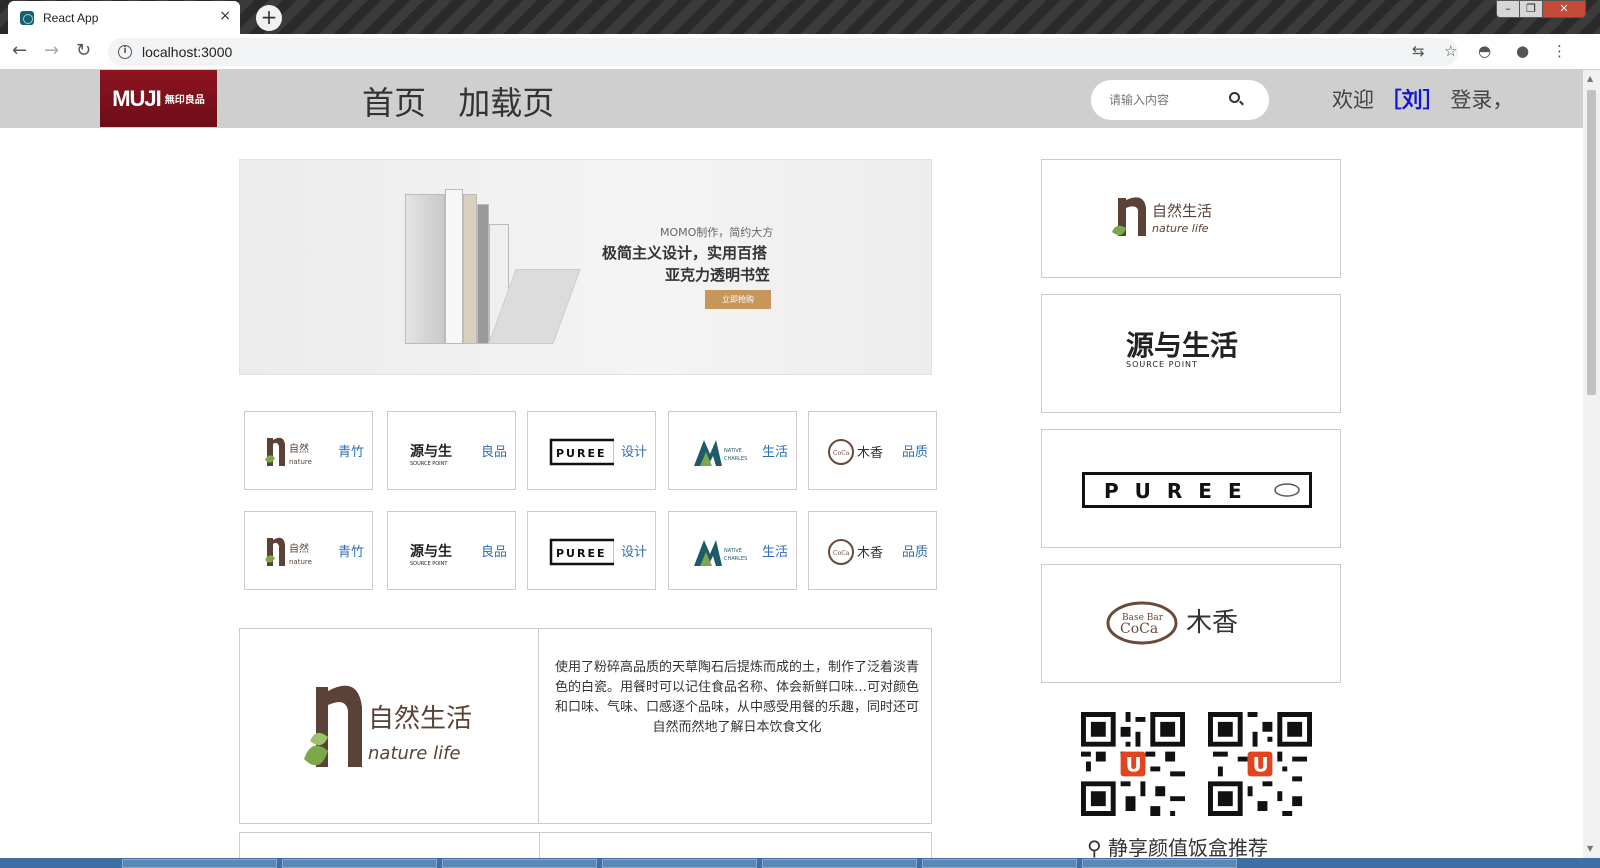  I want to click on info-icon: i, so click(125, 52).